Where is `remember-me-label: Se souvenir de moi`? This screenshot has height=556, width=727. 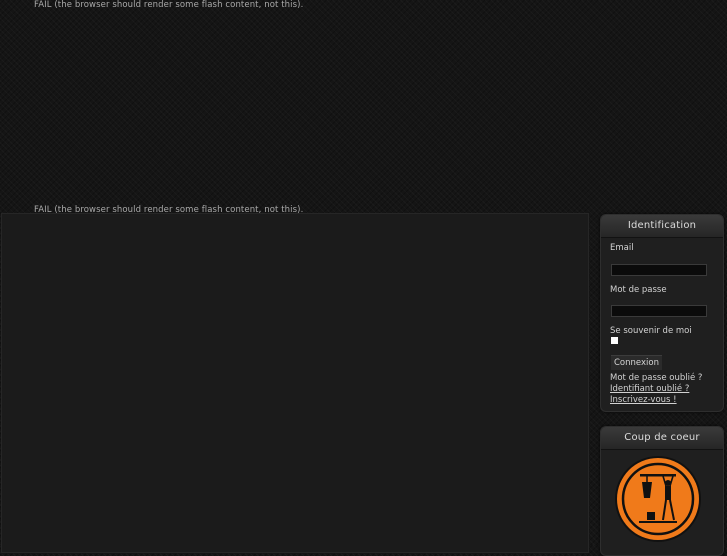 remember-me-label: Se souvenir de moi is located at coordinates (651, 331).